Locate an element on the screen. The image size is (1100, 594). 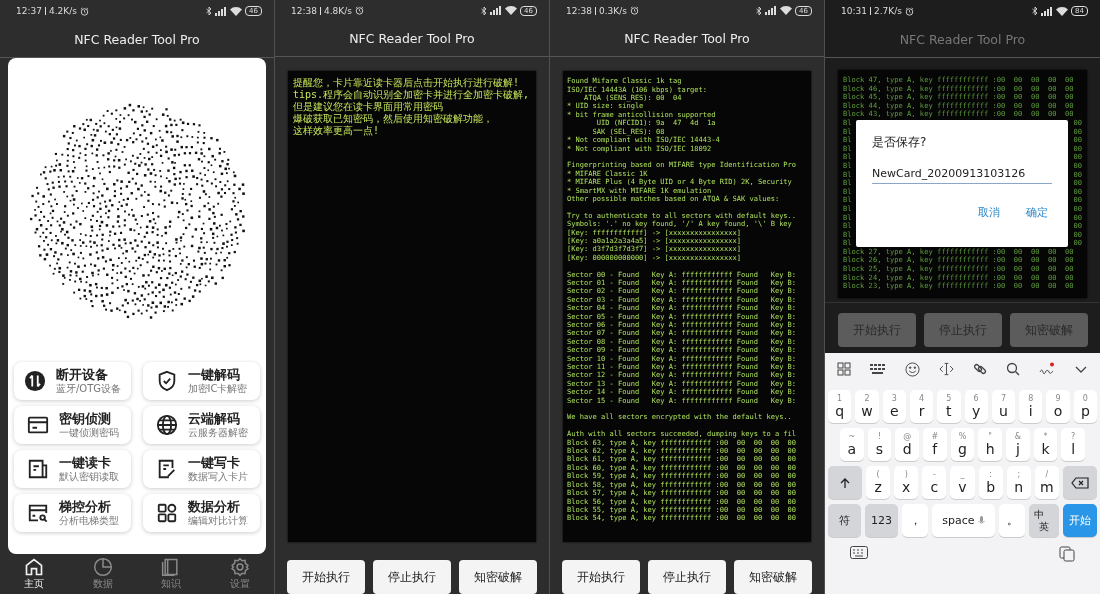
keyboard-key: 。 is located at coordinates (1012, 520).